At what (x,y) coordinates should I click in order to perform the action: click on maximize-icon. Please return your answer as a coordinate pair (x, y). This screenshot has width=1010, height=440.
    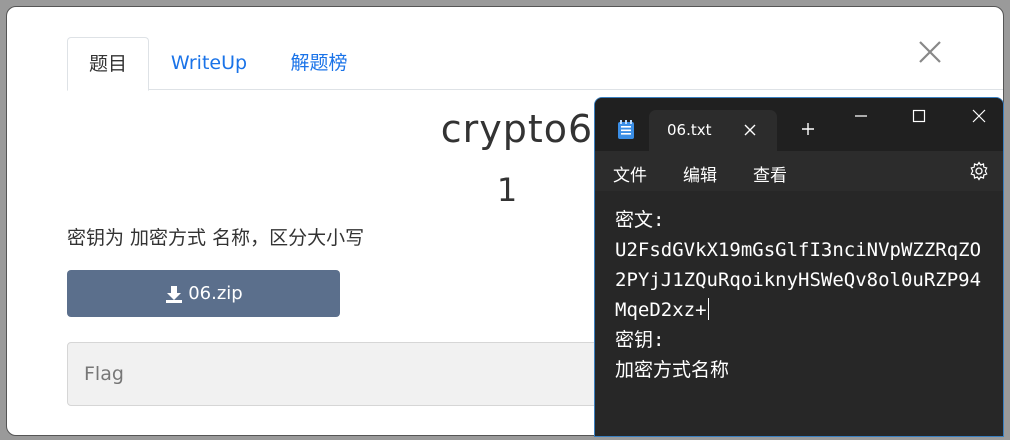
    Looking at the image, I should click on (919, 116).